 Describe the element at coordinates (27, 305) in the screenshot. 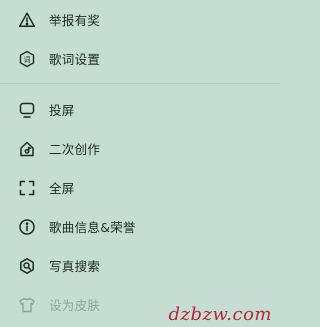

I see `skin-shirt-icon` at that location.